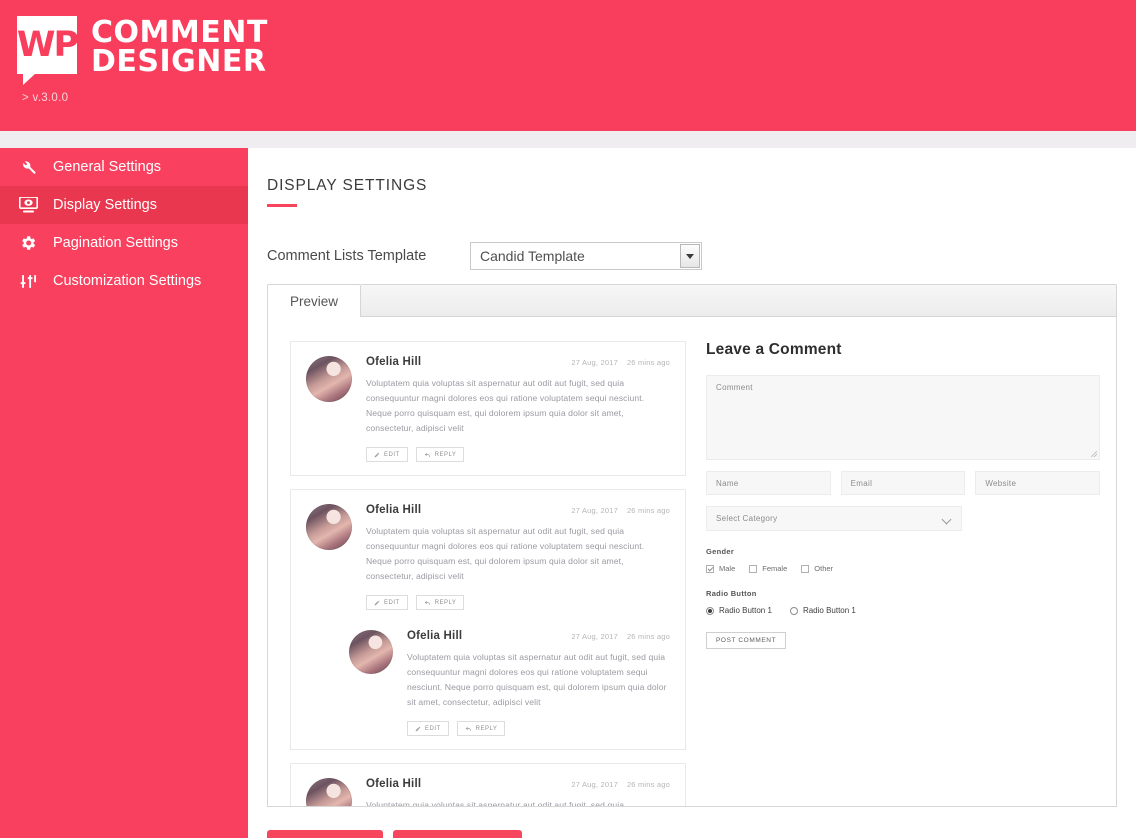 This screenshot has height=838, width=1136. Describe the element at coordinates (817, 568) in the screenshot. I see `gender-option-other: Other` at that location.